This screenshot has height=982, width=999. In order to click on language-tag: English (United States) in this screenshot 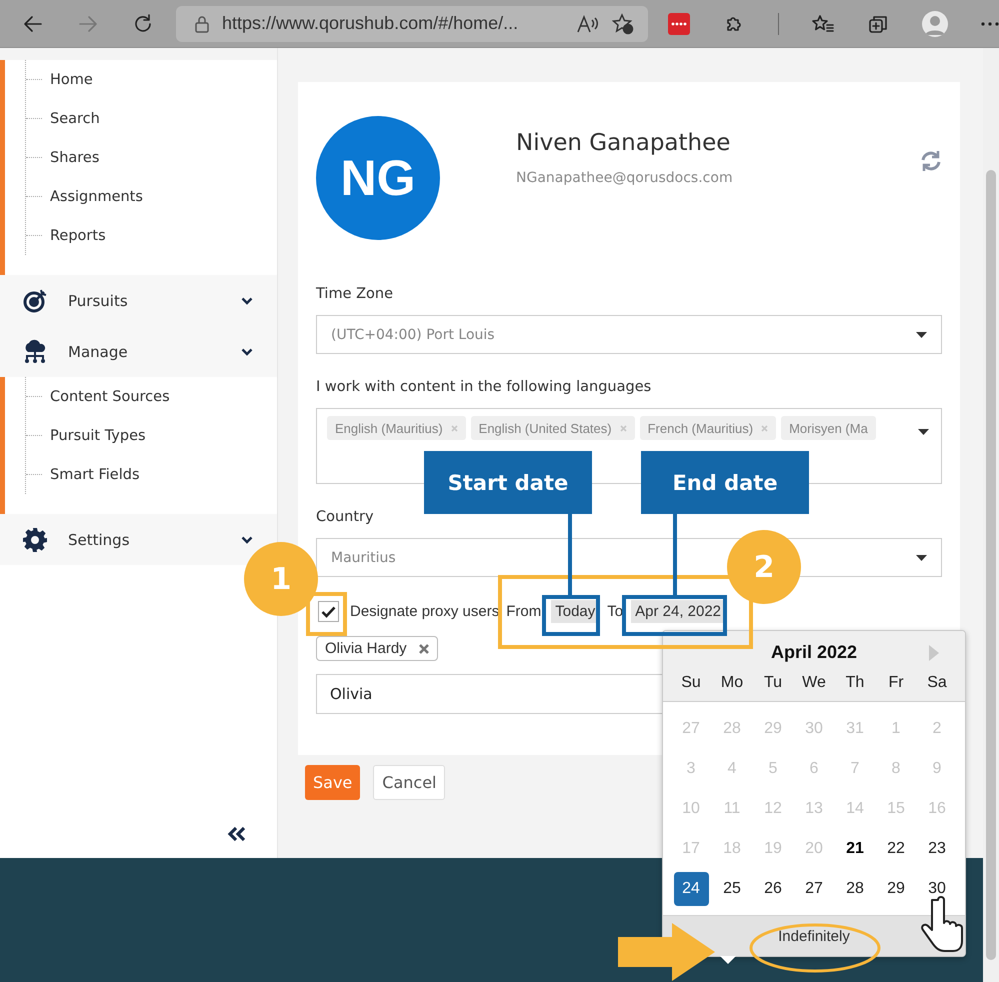, I will do `click(552, 428)`.